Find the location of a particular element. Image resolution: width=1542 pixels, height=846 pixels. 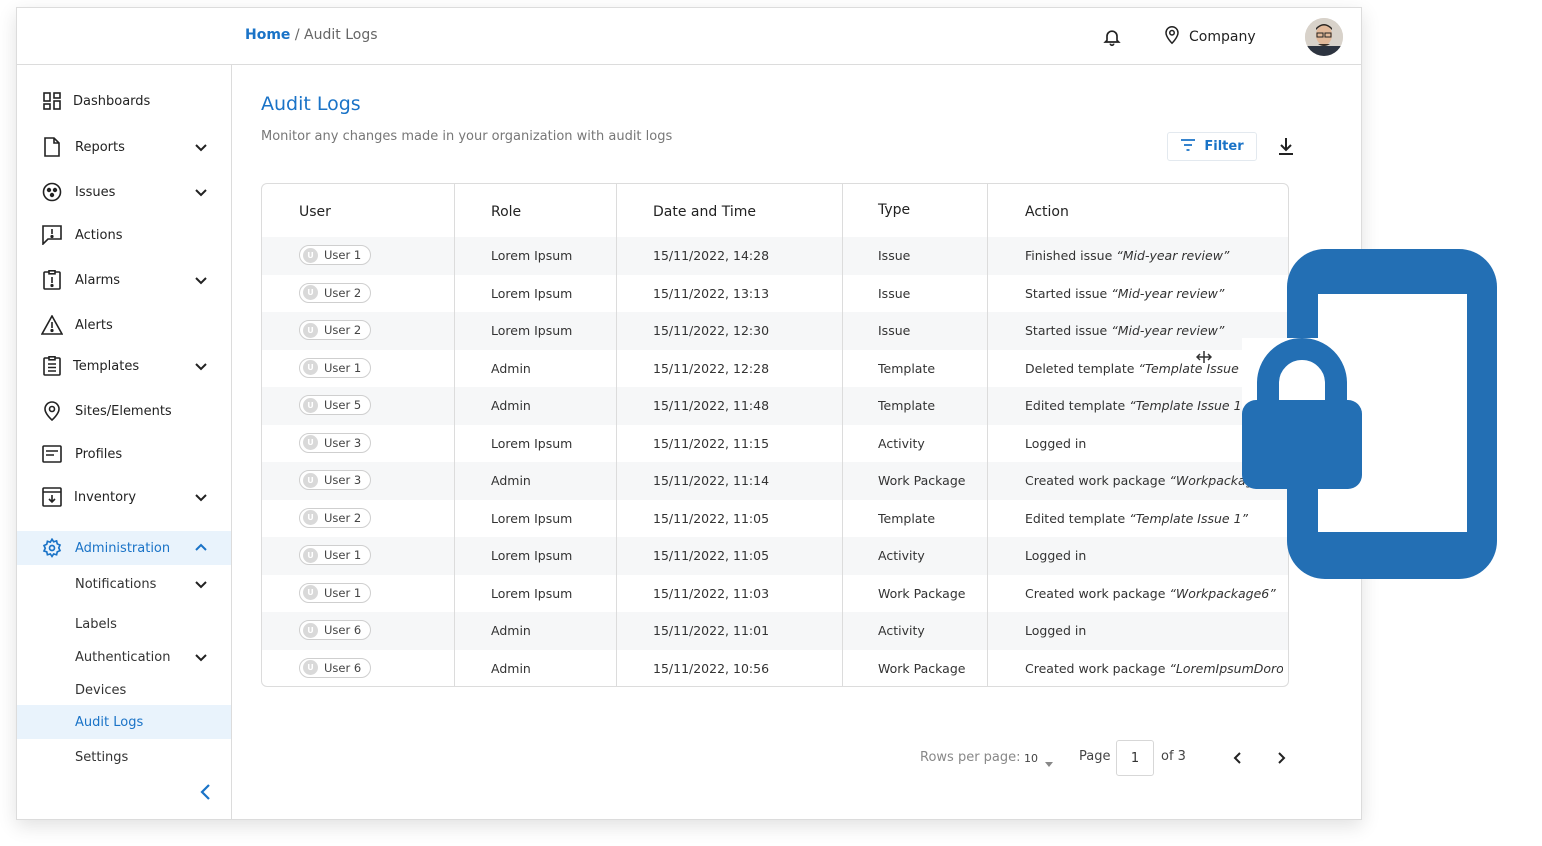

sidebar-subitem-notifications: Notifications is located at coordinates (124, 584).